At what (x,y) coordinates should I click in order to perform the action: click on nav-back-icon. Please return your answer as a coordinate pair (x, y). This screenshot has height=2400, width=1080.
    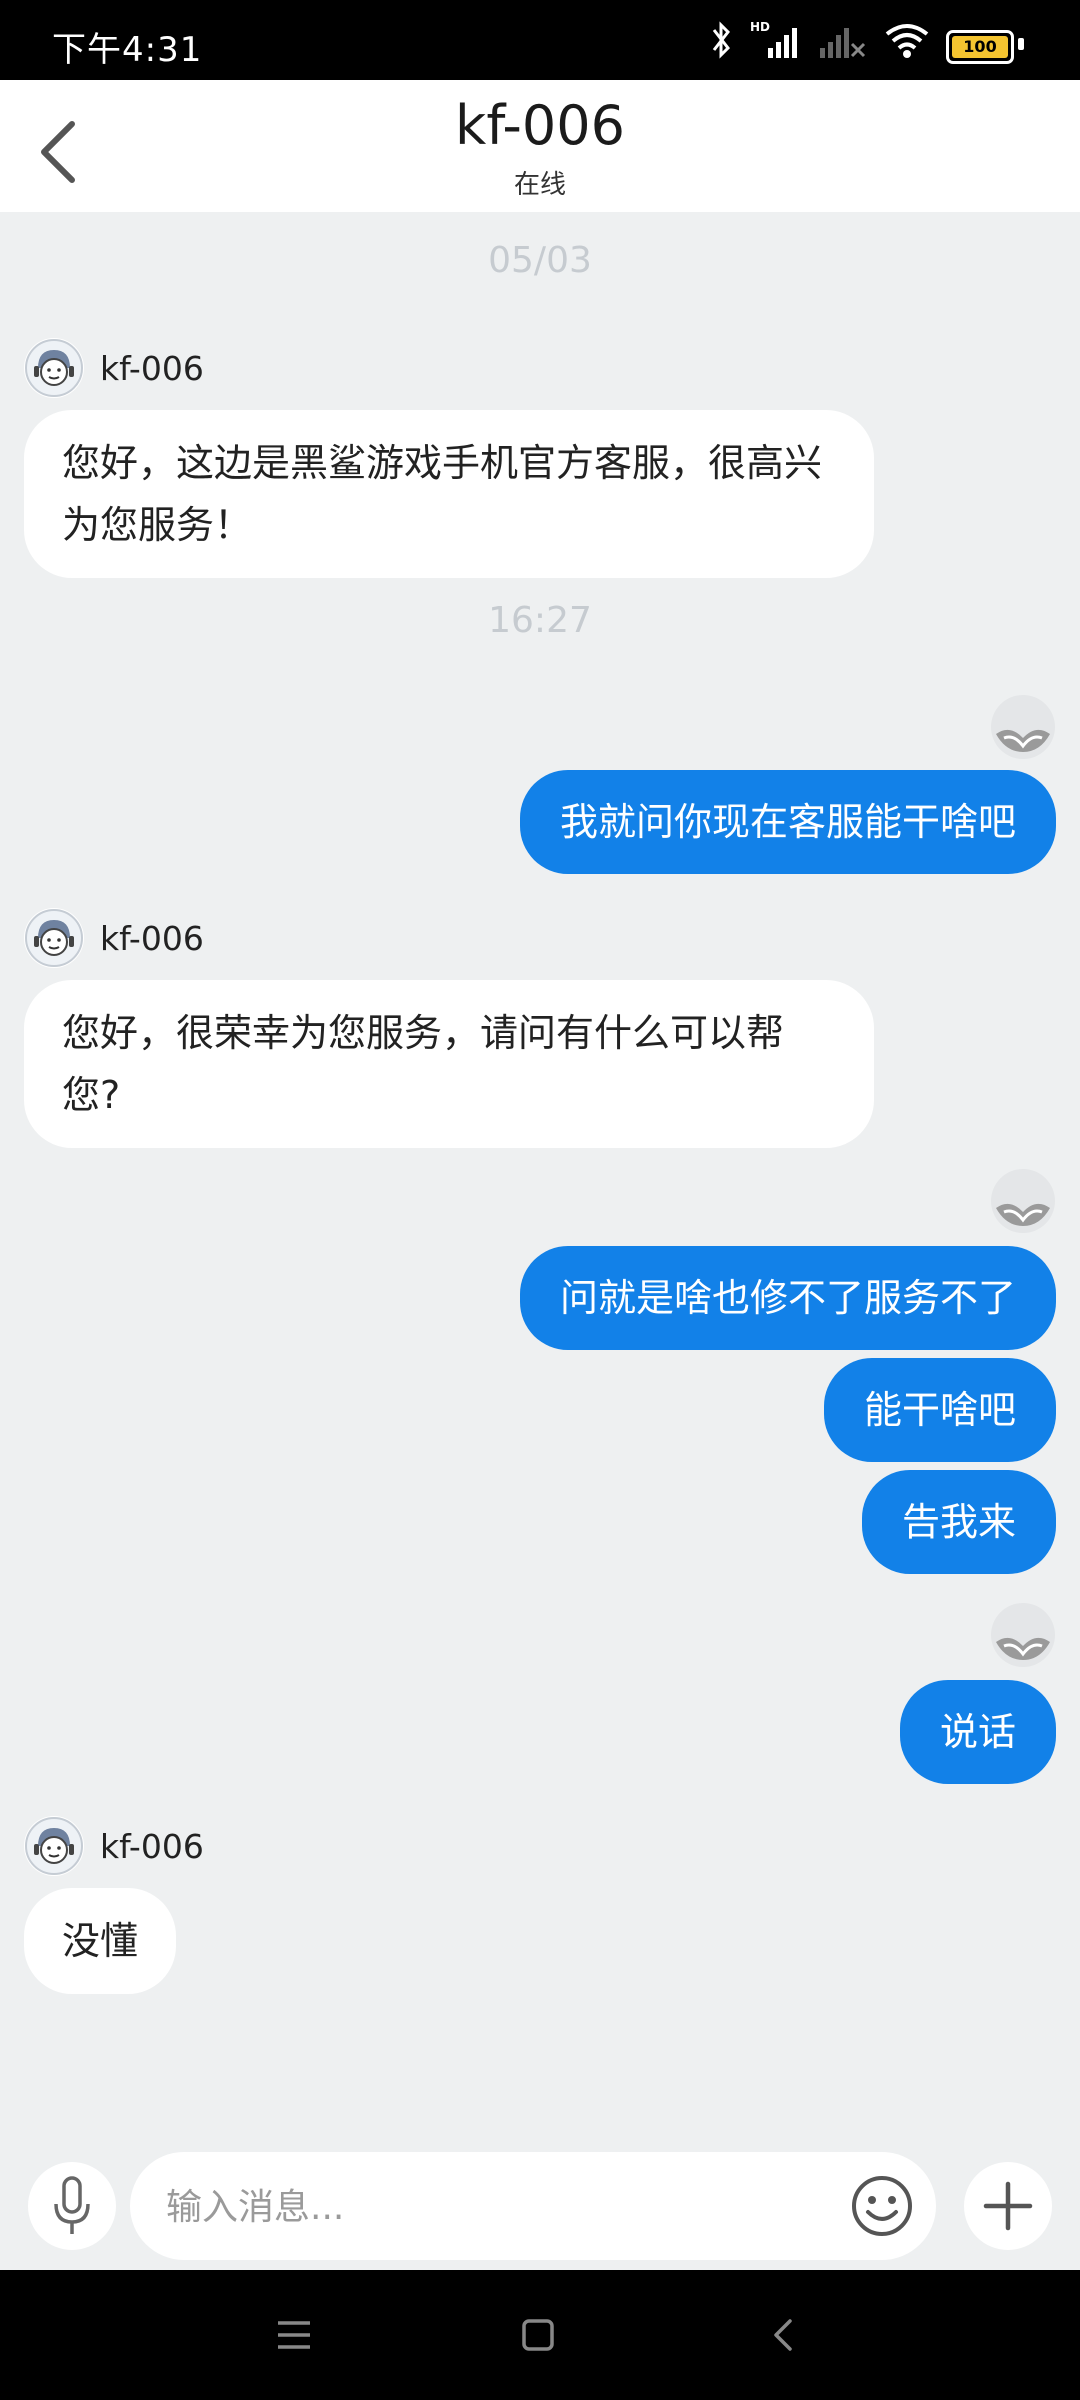
    Looking at the image, I should click on (783, 2335).